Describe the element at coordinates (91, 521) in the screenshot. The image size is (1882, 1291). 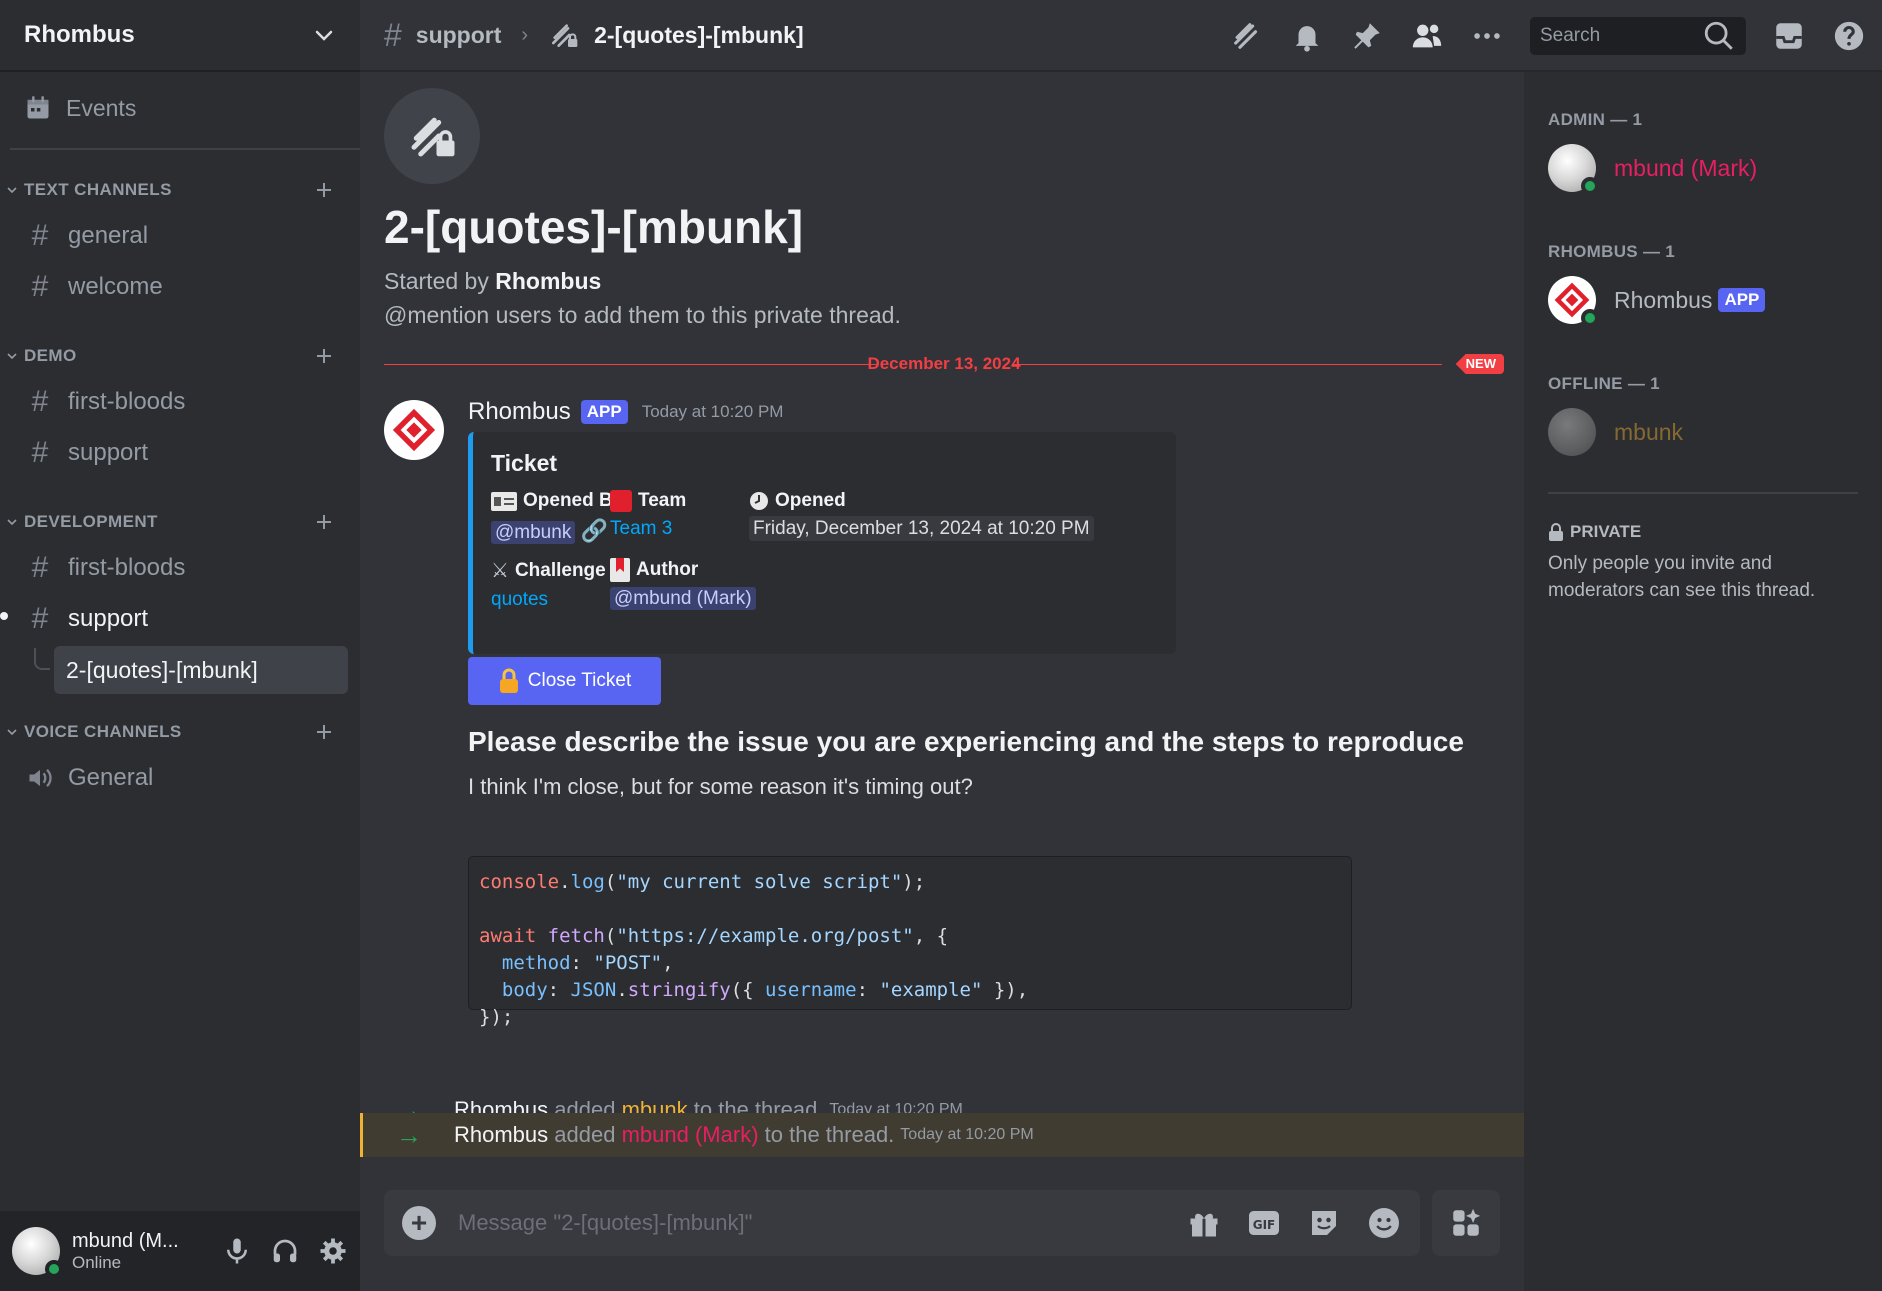
I see `category-label: DEVELOPMENT` at that location.